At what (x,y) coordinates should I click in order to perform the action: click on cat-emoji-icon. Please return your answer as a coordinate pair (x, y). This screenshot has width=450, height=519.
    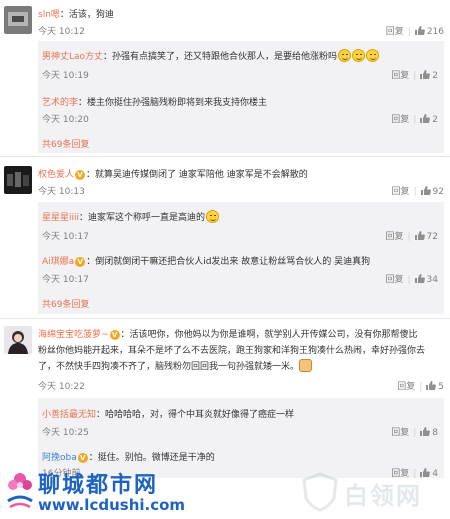
    Looking at the image, I should click on (306, 365).